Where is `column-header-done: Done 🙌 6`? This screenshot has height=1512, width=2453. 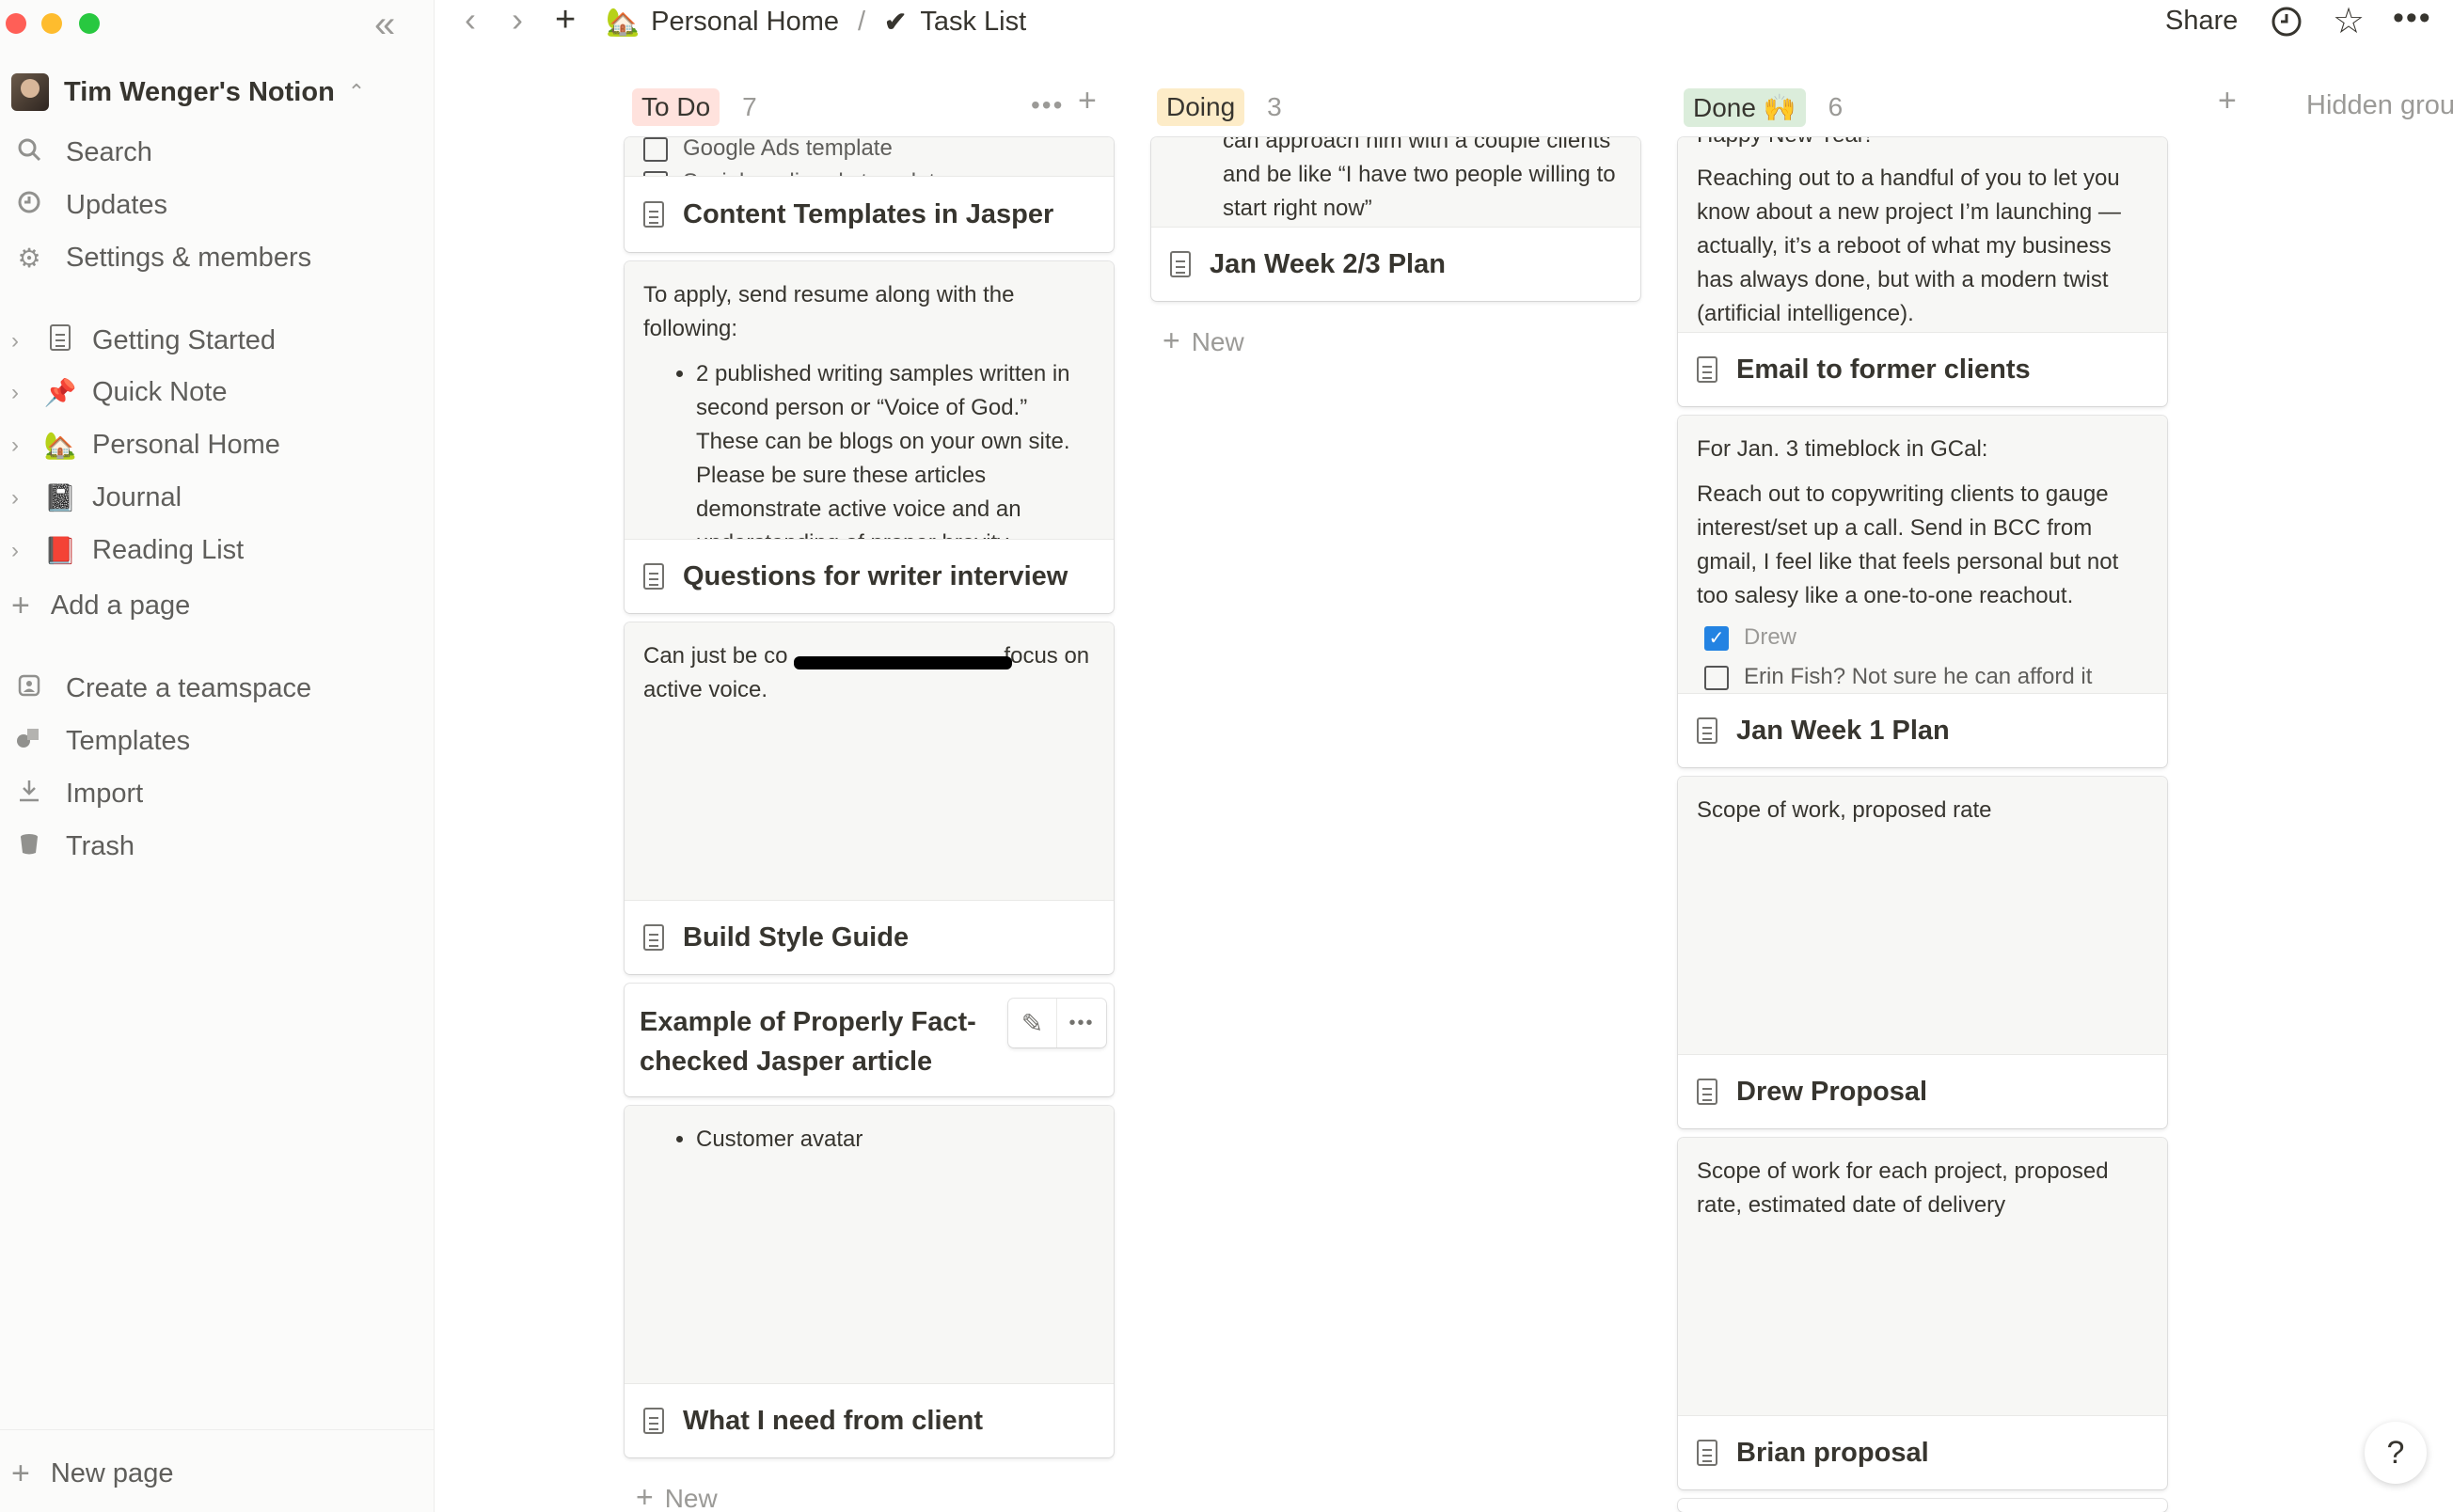 column-header-done: Done 🙌 6 is located at coordinates (1763, 107).